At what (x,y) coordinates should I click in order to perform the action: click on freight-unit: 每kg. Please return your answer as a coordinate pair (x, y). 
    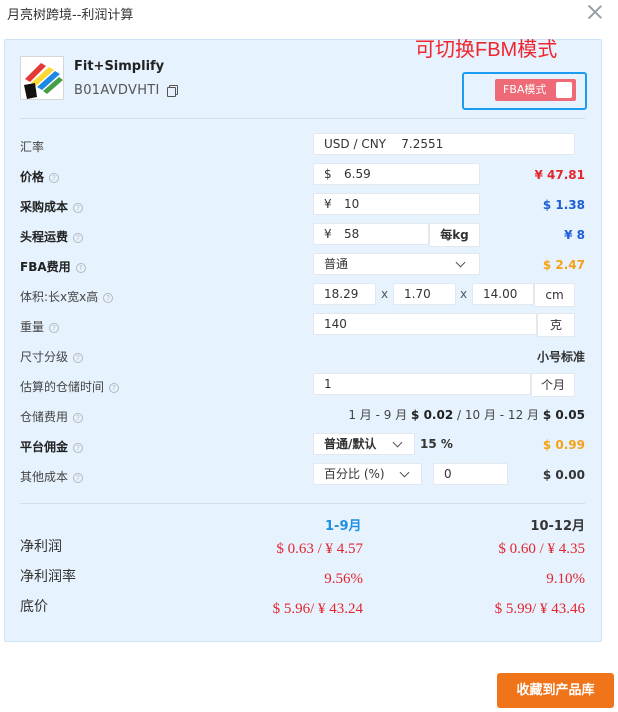
    Looking at the image, I should click on (454, 235).